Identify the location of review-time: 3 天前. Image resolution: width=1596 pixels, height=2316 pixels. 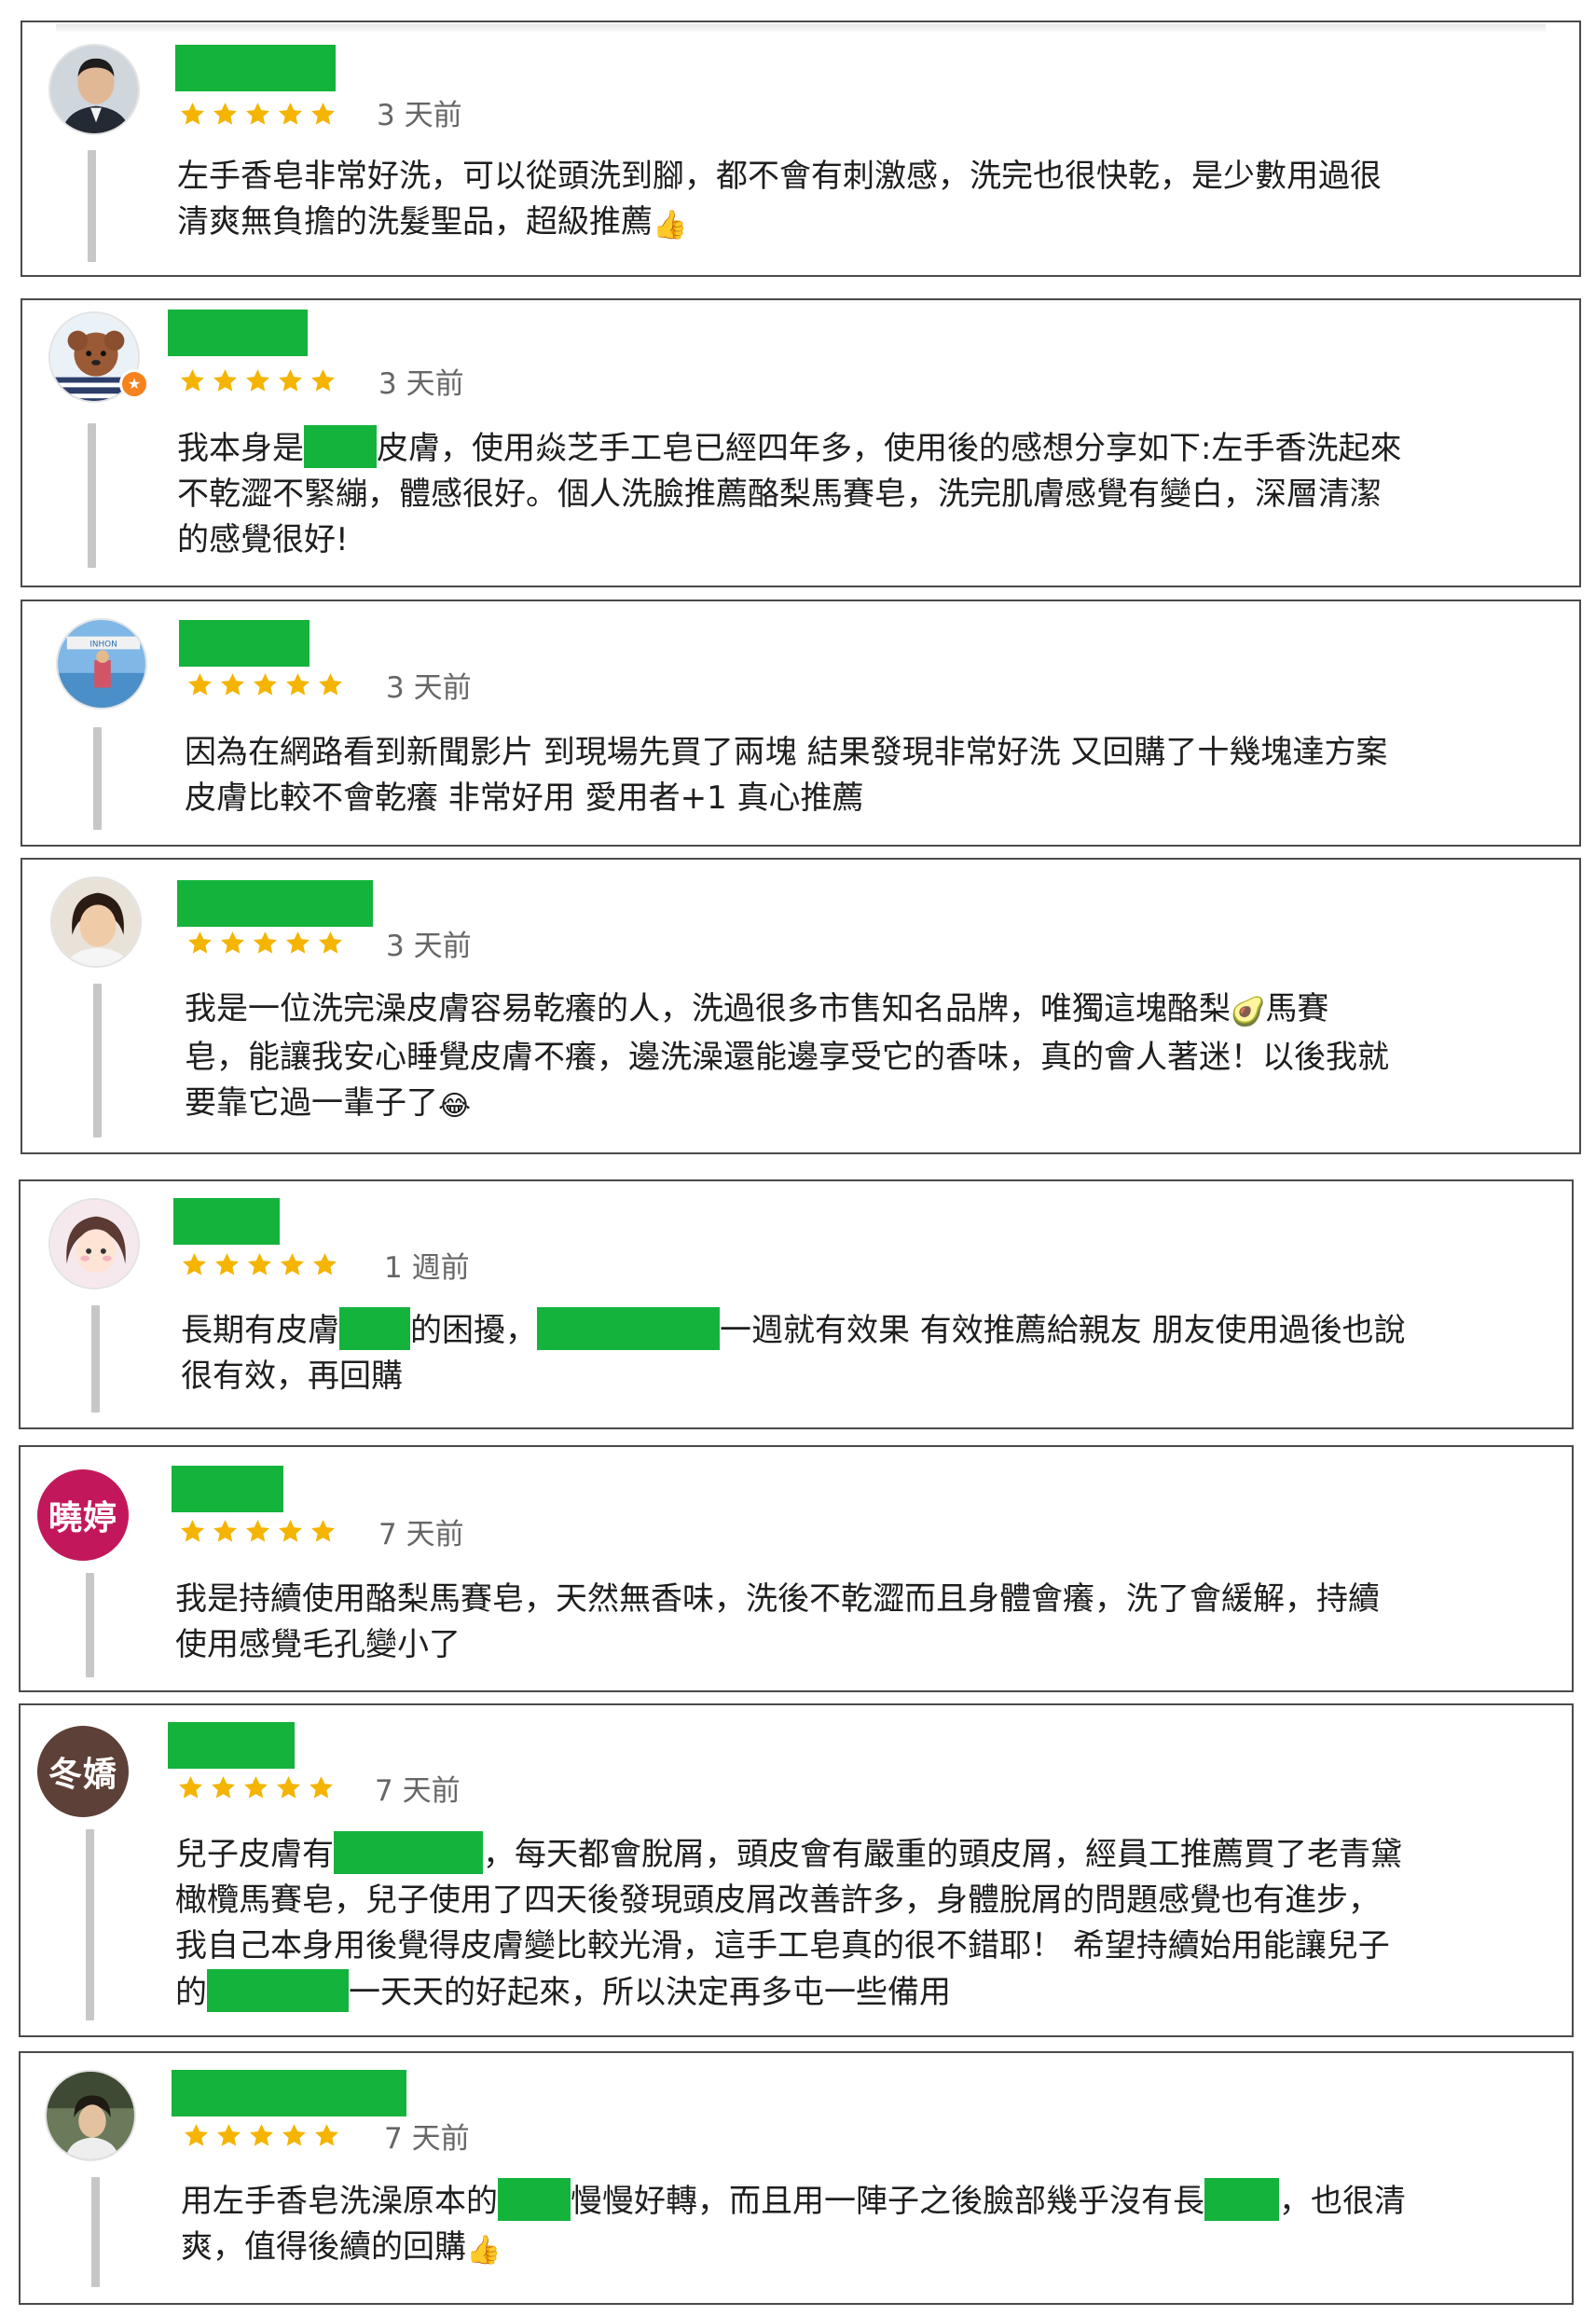
(429, 946).